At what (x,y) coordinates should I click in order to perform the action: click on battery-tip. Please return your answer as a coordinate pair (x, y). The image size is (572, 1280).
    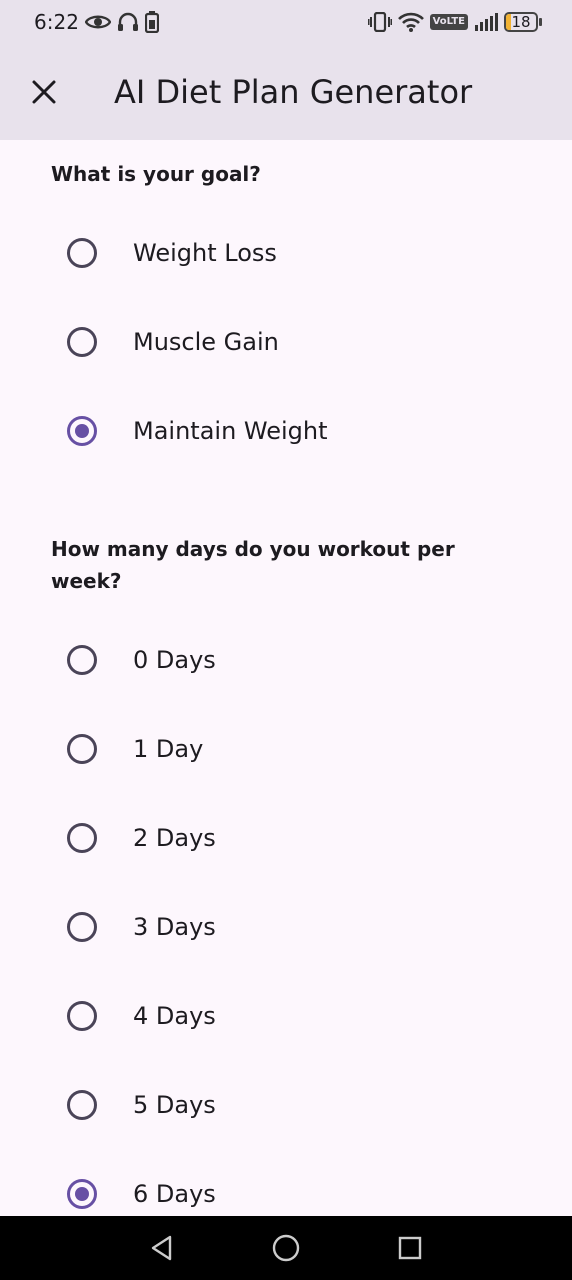
    Looking at the image, I should click on (540, 22).